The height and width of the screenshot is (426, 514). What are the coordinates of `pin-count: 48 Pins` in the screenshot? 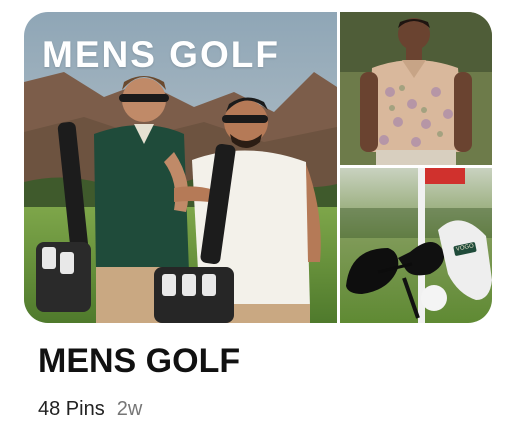 It's located at (71, 409).